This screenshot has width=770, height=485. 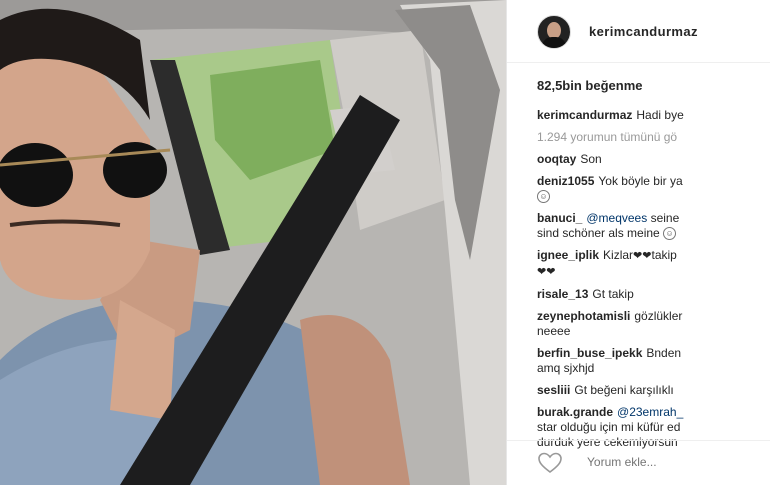 I want to click on caption: kerimcandurmaz Hadi bye, so click(x=653, y=115).